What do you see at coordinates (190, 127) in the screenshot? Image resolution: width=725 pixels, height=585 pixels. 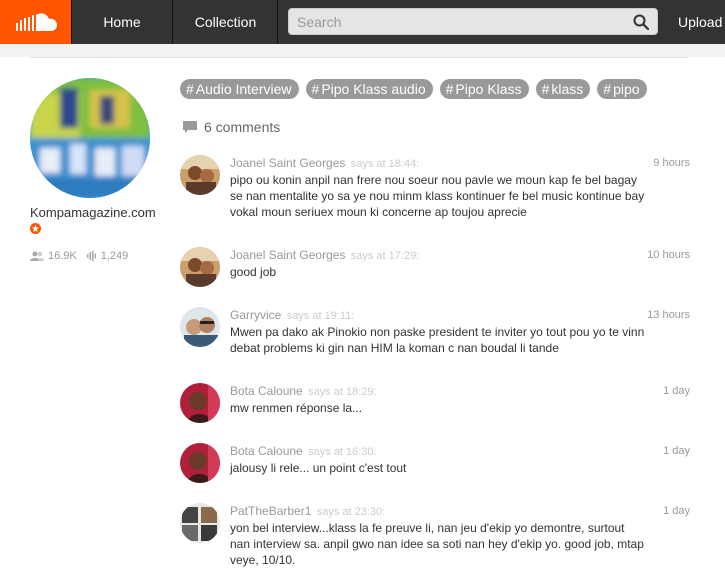 I see `comment-bubble-icon` at bounding box center [190, 127].